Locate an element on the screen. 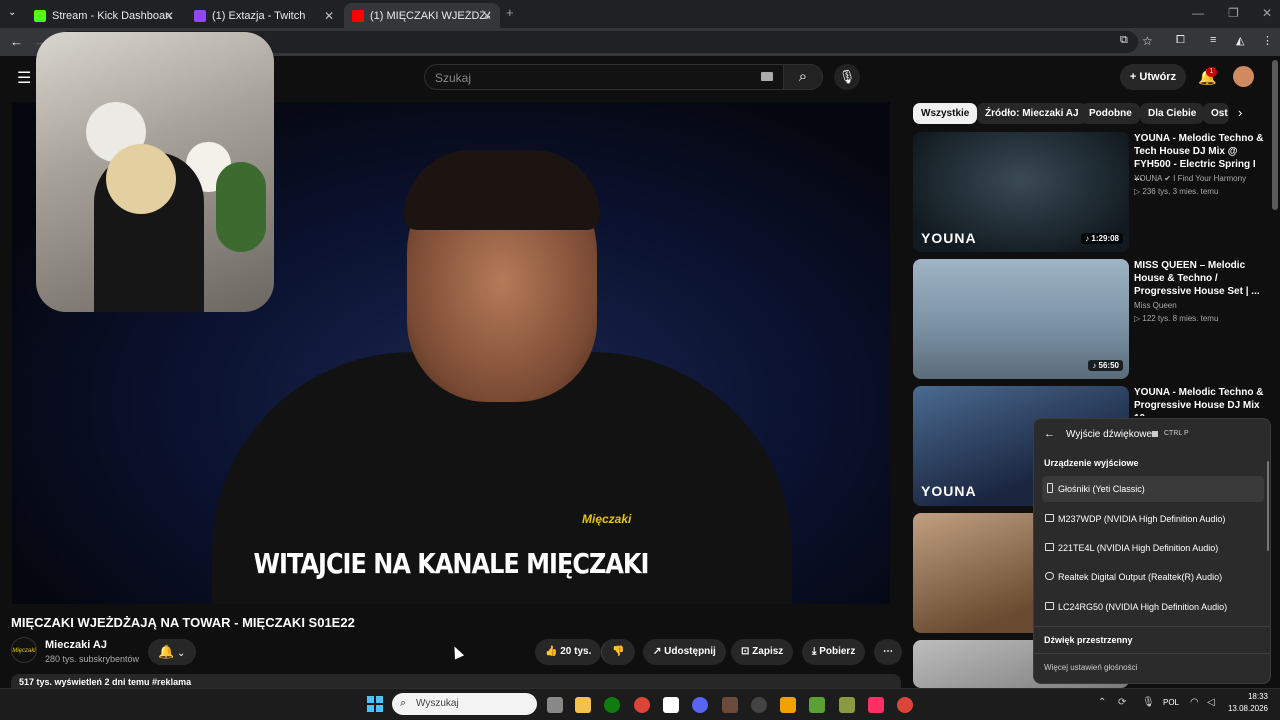 Image resolution: width=1280 pixels, height=720 pixels. bookmark-star-icon: ☆ is located at coordinates (1147, 41).